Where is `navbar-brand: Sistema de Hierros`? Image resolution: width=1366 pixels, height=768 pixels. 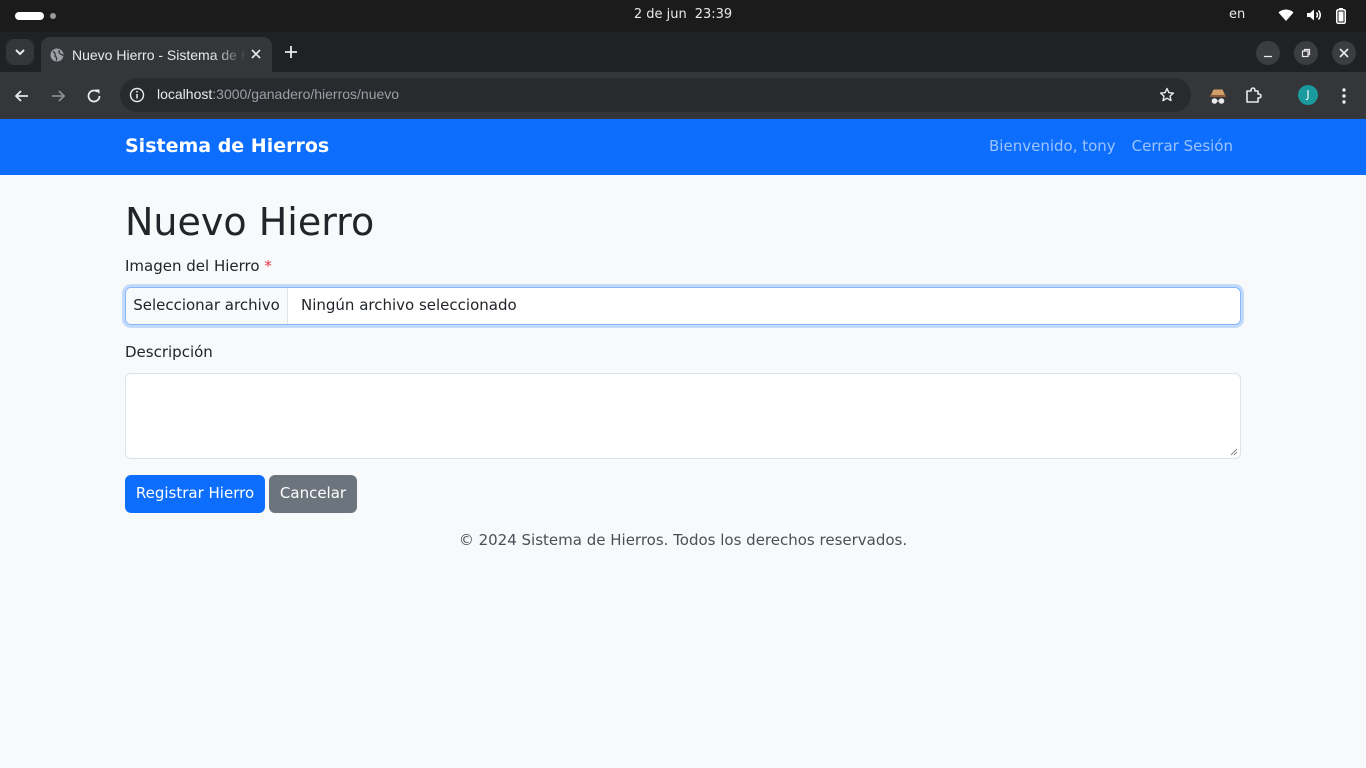 navbar-brand: Sistema de Hierros is located at coordinates (227, 146).